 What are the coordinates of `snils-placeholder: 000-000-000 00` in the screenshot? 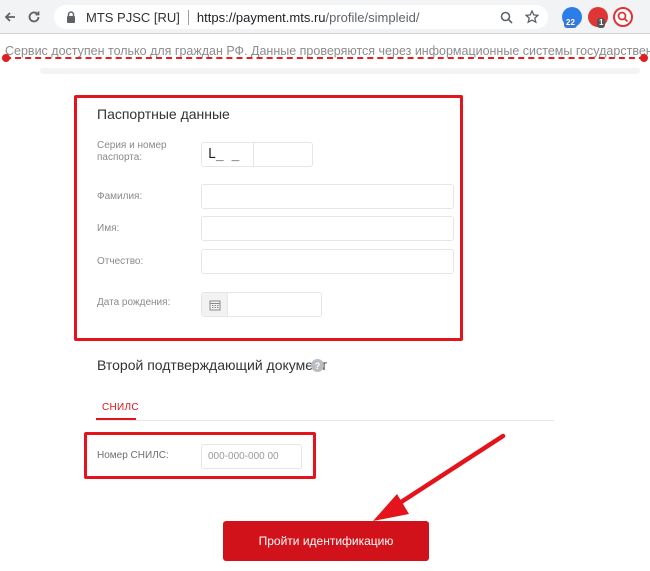 It's located at (243, 456).